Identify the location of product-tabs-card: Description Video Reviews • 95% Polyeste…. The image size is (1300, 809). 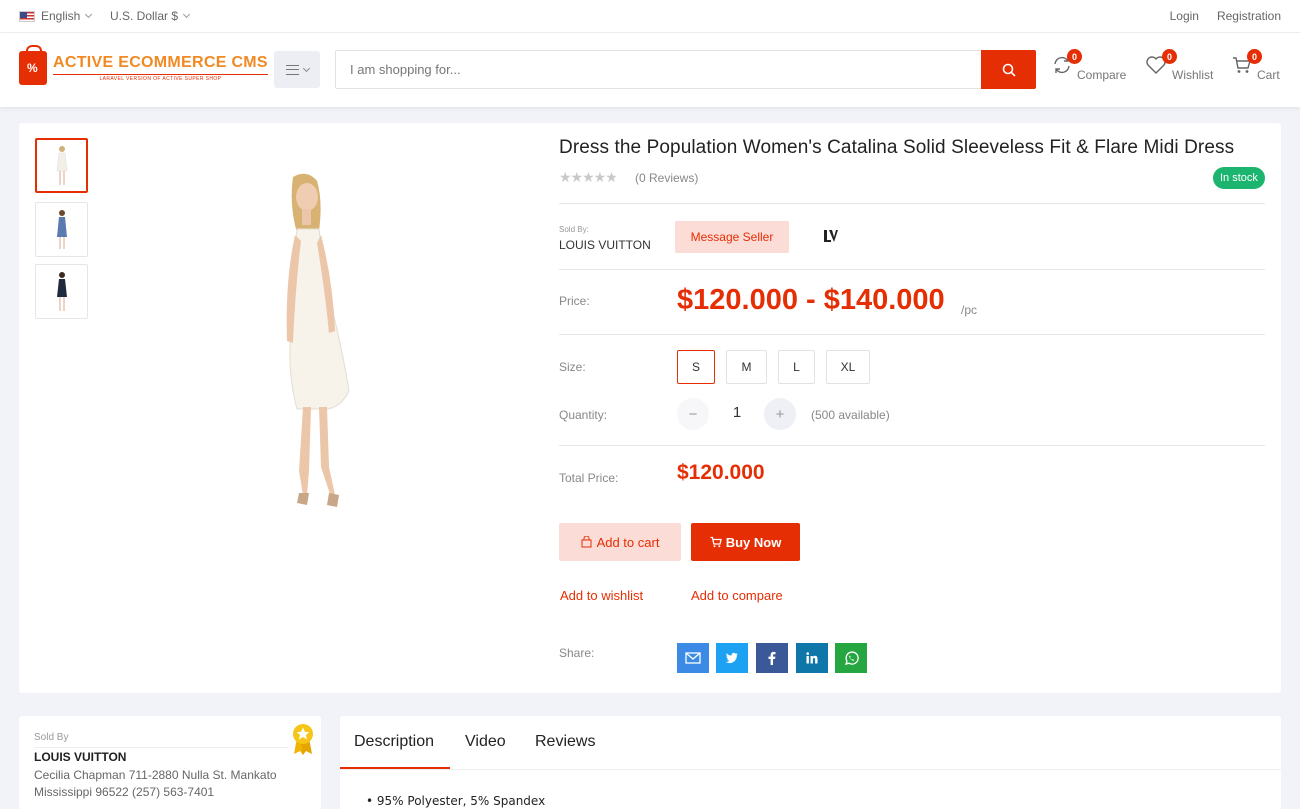
(810, 762).